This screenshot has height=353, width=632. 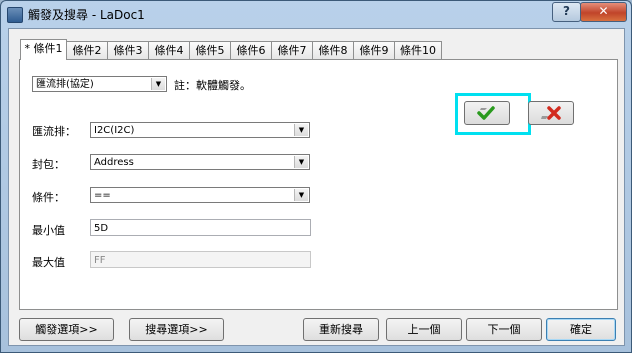 I want to click on tab-condition-9: 條件9, so click(x=374, y=50).